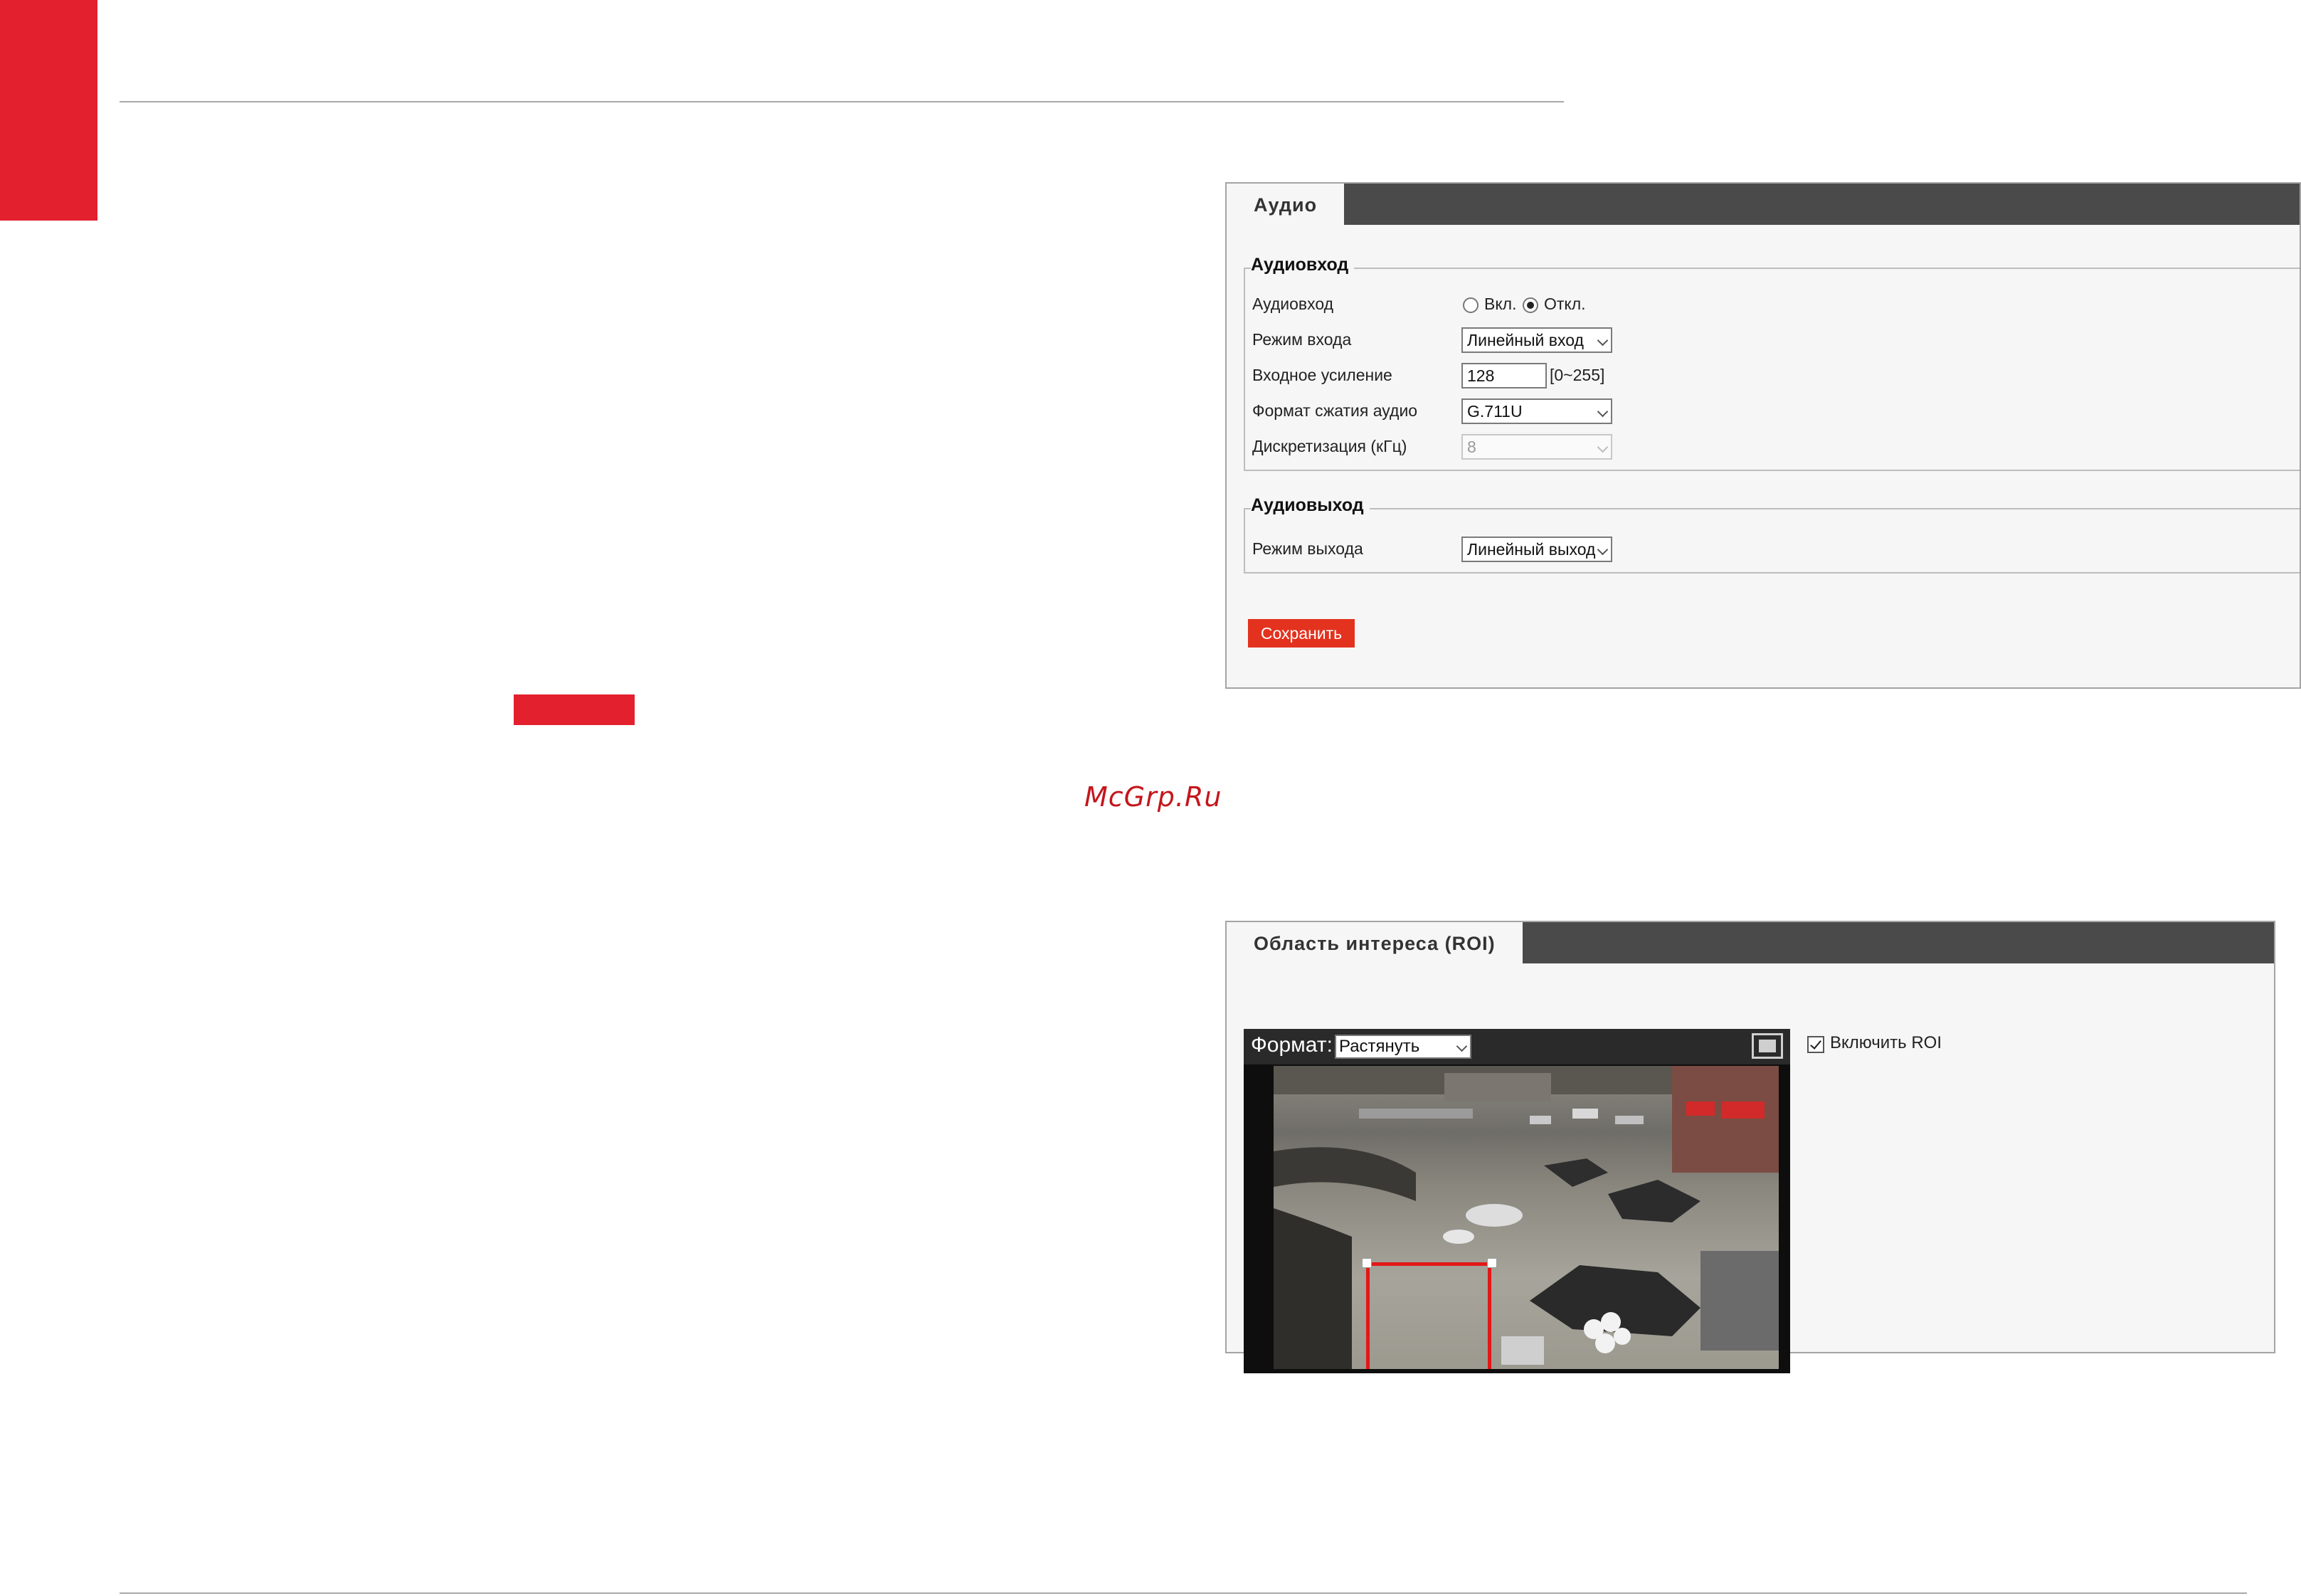 Image resolution: width=2301 pixels, height=1596 pixels. What do you see at coordinates (1292, 1045) in the screenshot?
I see `format-label: Формат:` at bounding box center [1292, 1045].